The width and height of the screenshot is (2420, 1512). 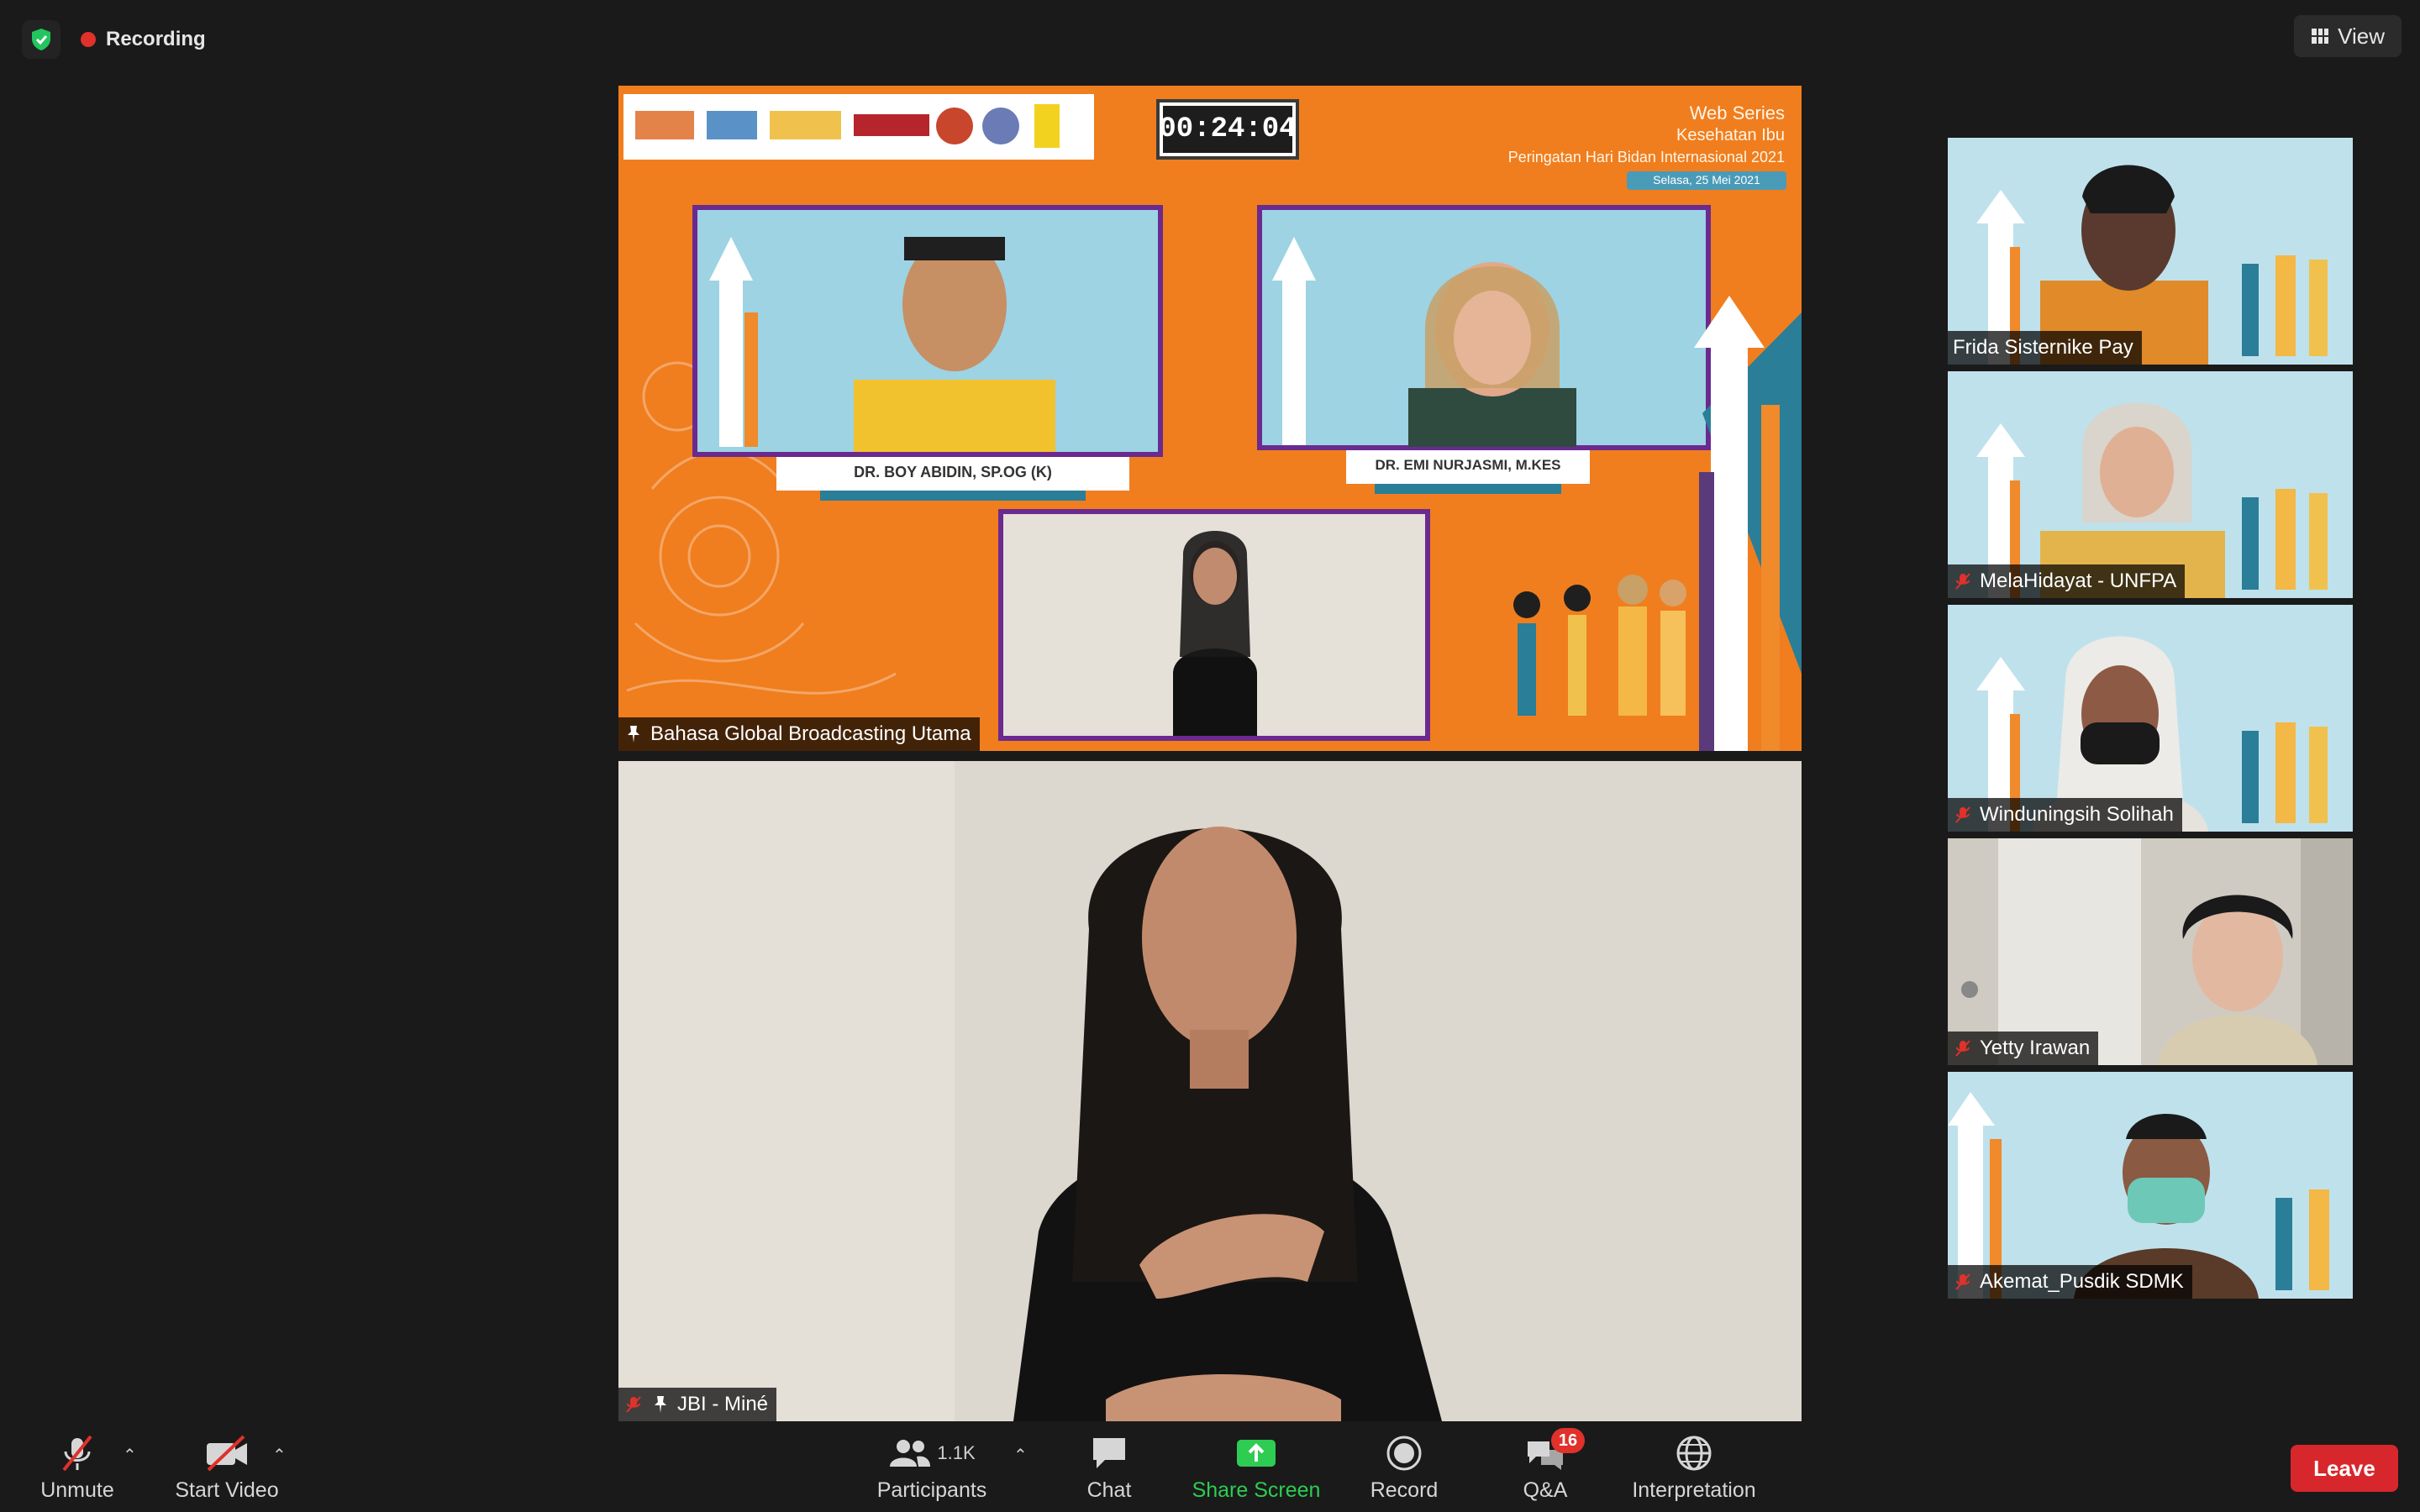 What do you see at coordinates (2036, 1048) in the screenshot?
I see `gallery-name: Yetty Irawan` at bounding box center [2036, 1048].